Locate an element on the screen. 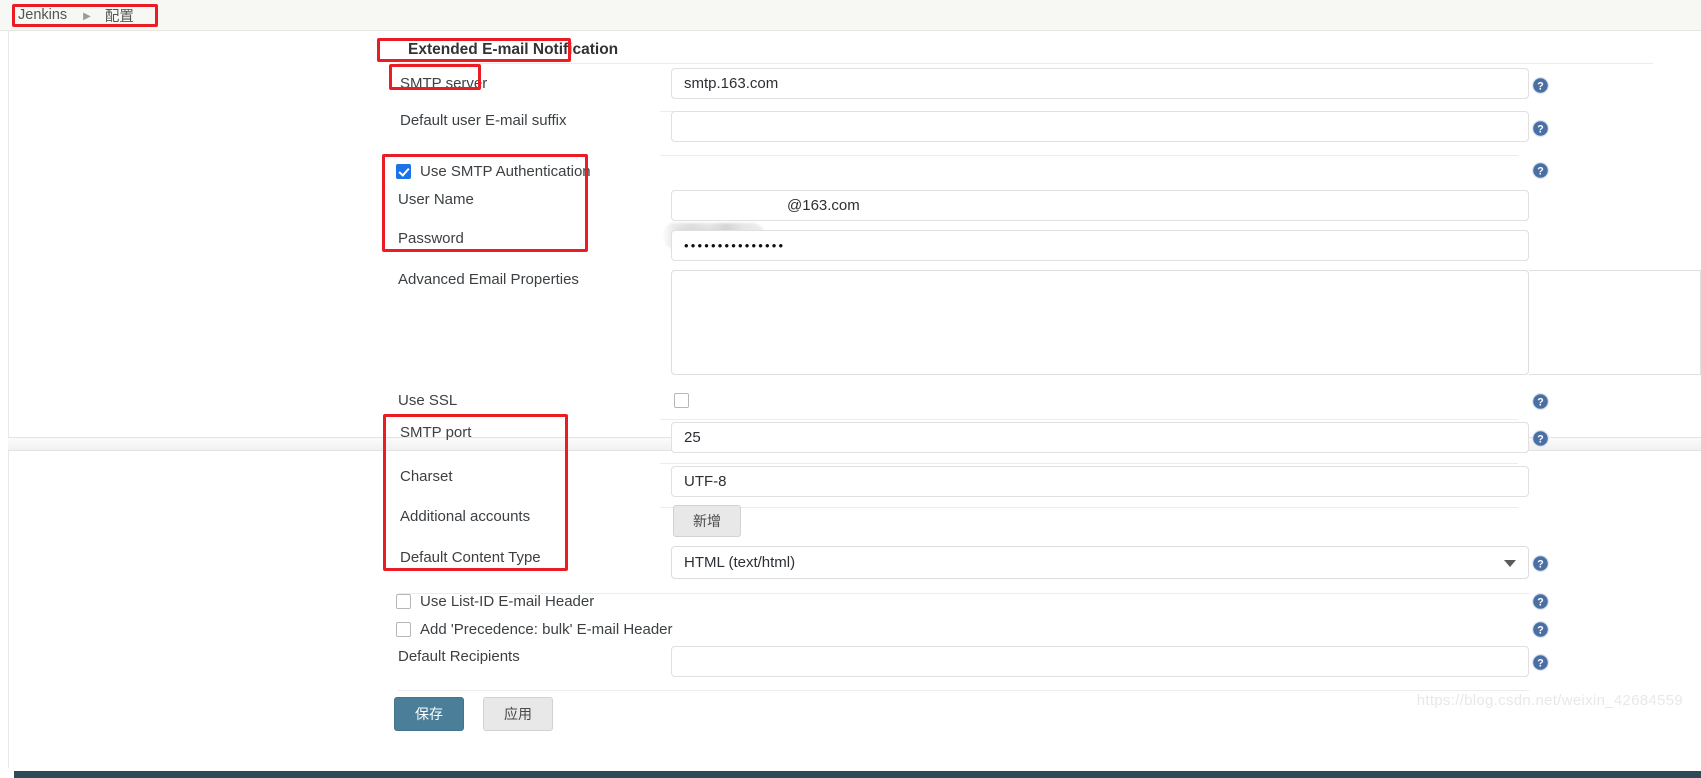 This screenshot has width=1701, height=778. advanced-email-properties-right-pad is located at coordinates (1615, 322).